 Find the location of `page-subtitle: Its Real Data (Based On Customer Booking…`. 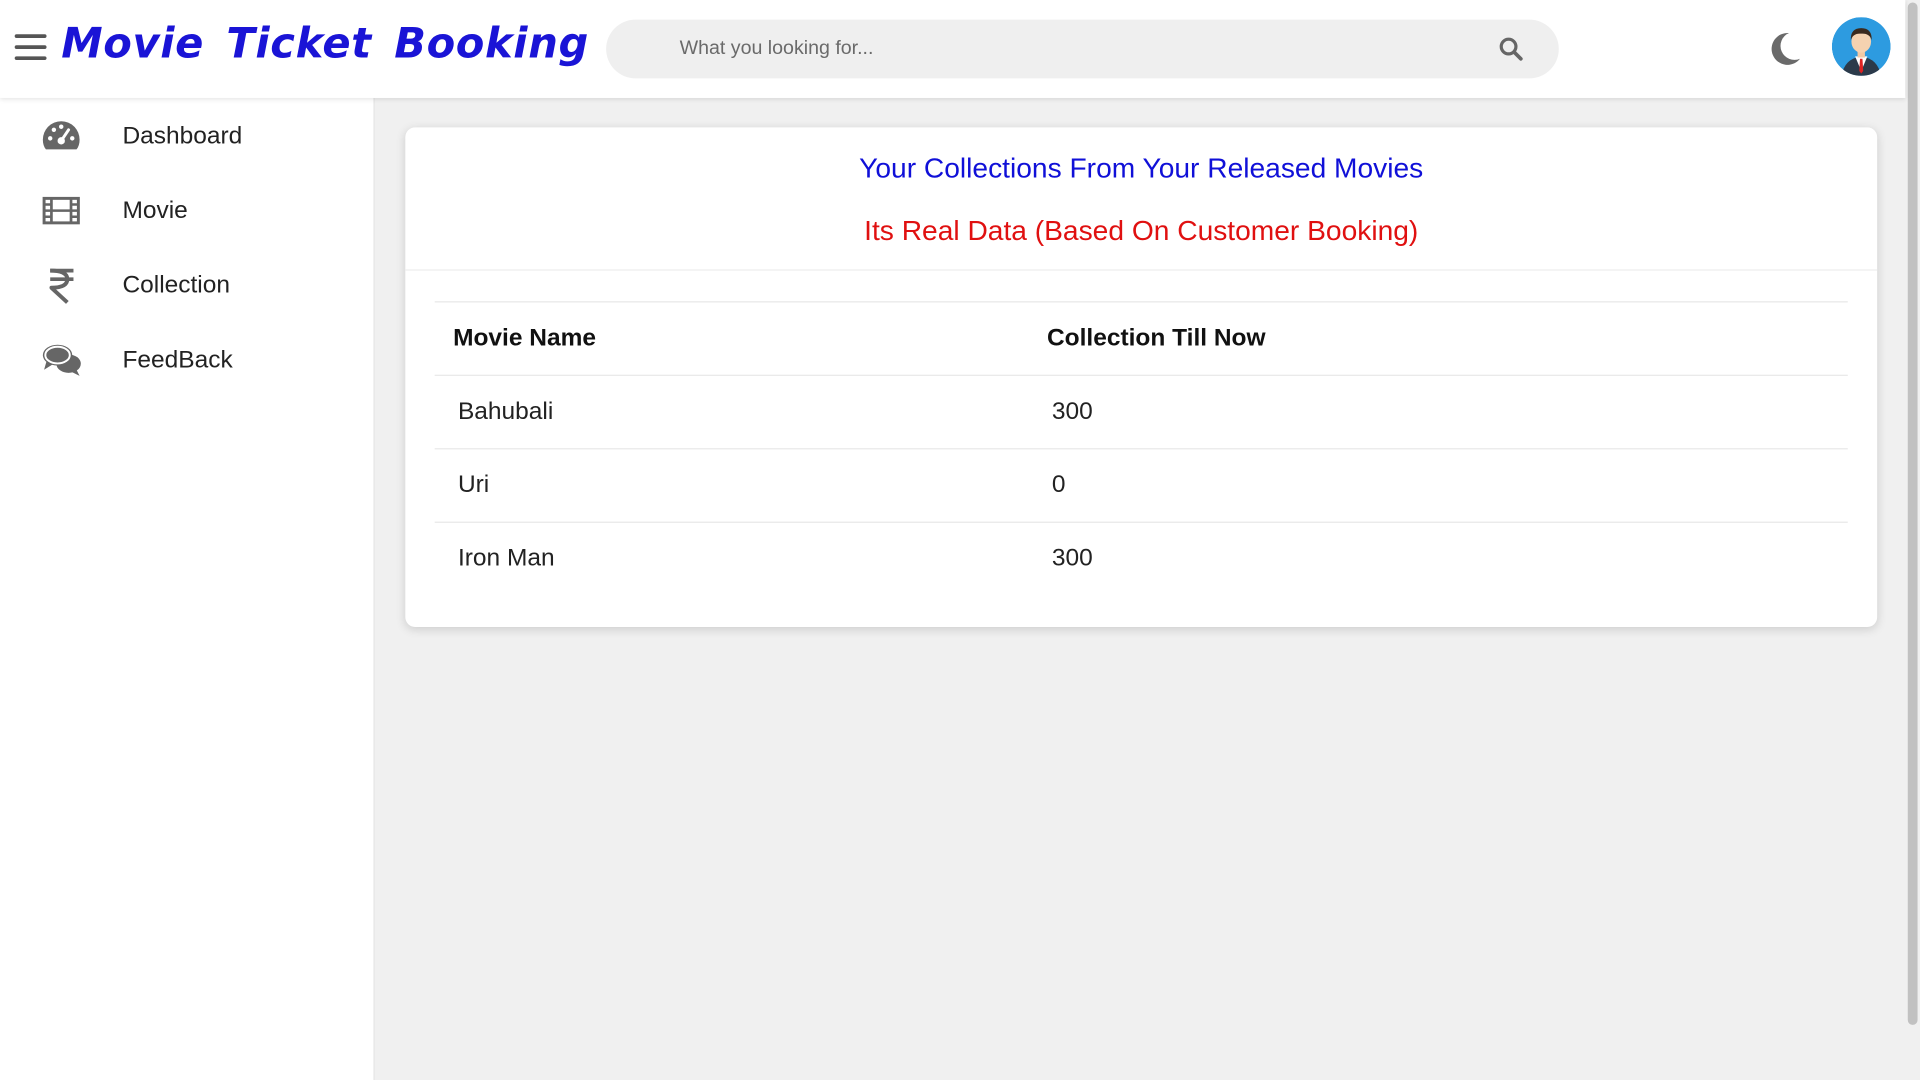

page-subtitle: Its Real Data (Based On Customer Booking… is located at coordinates (1141, 230).